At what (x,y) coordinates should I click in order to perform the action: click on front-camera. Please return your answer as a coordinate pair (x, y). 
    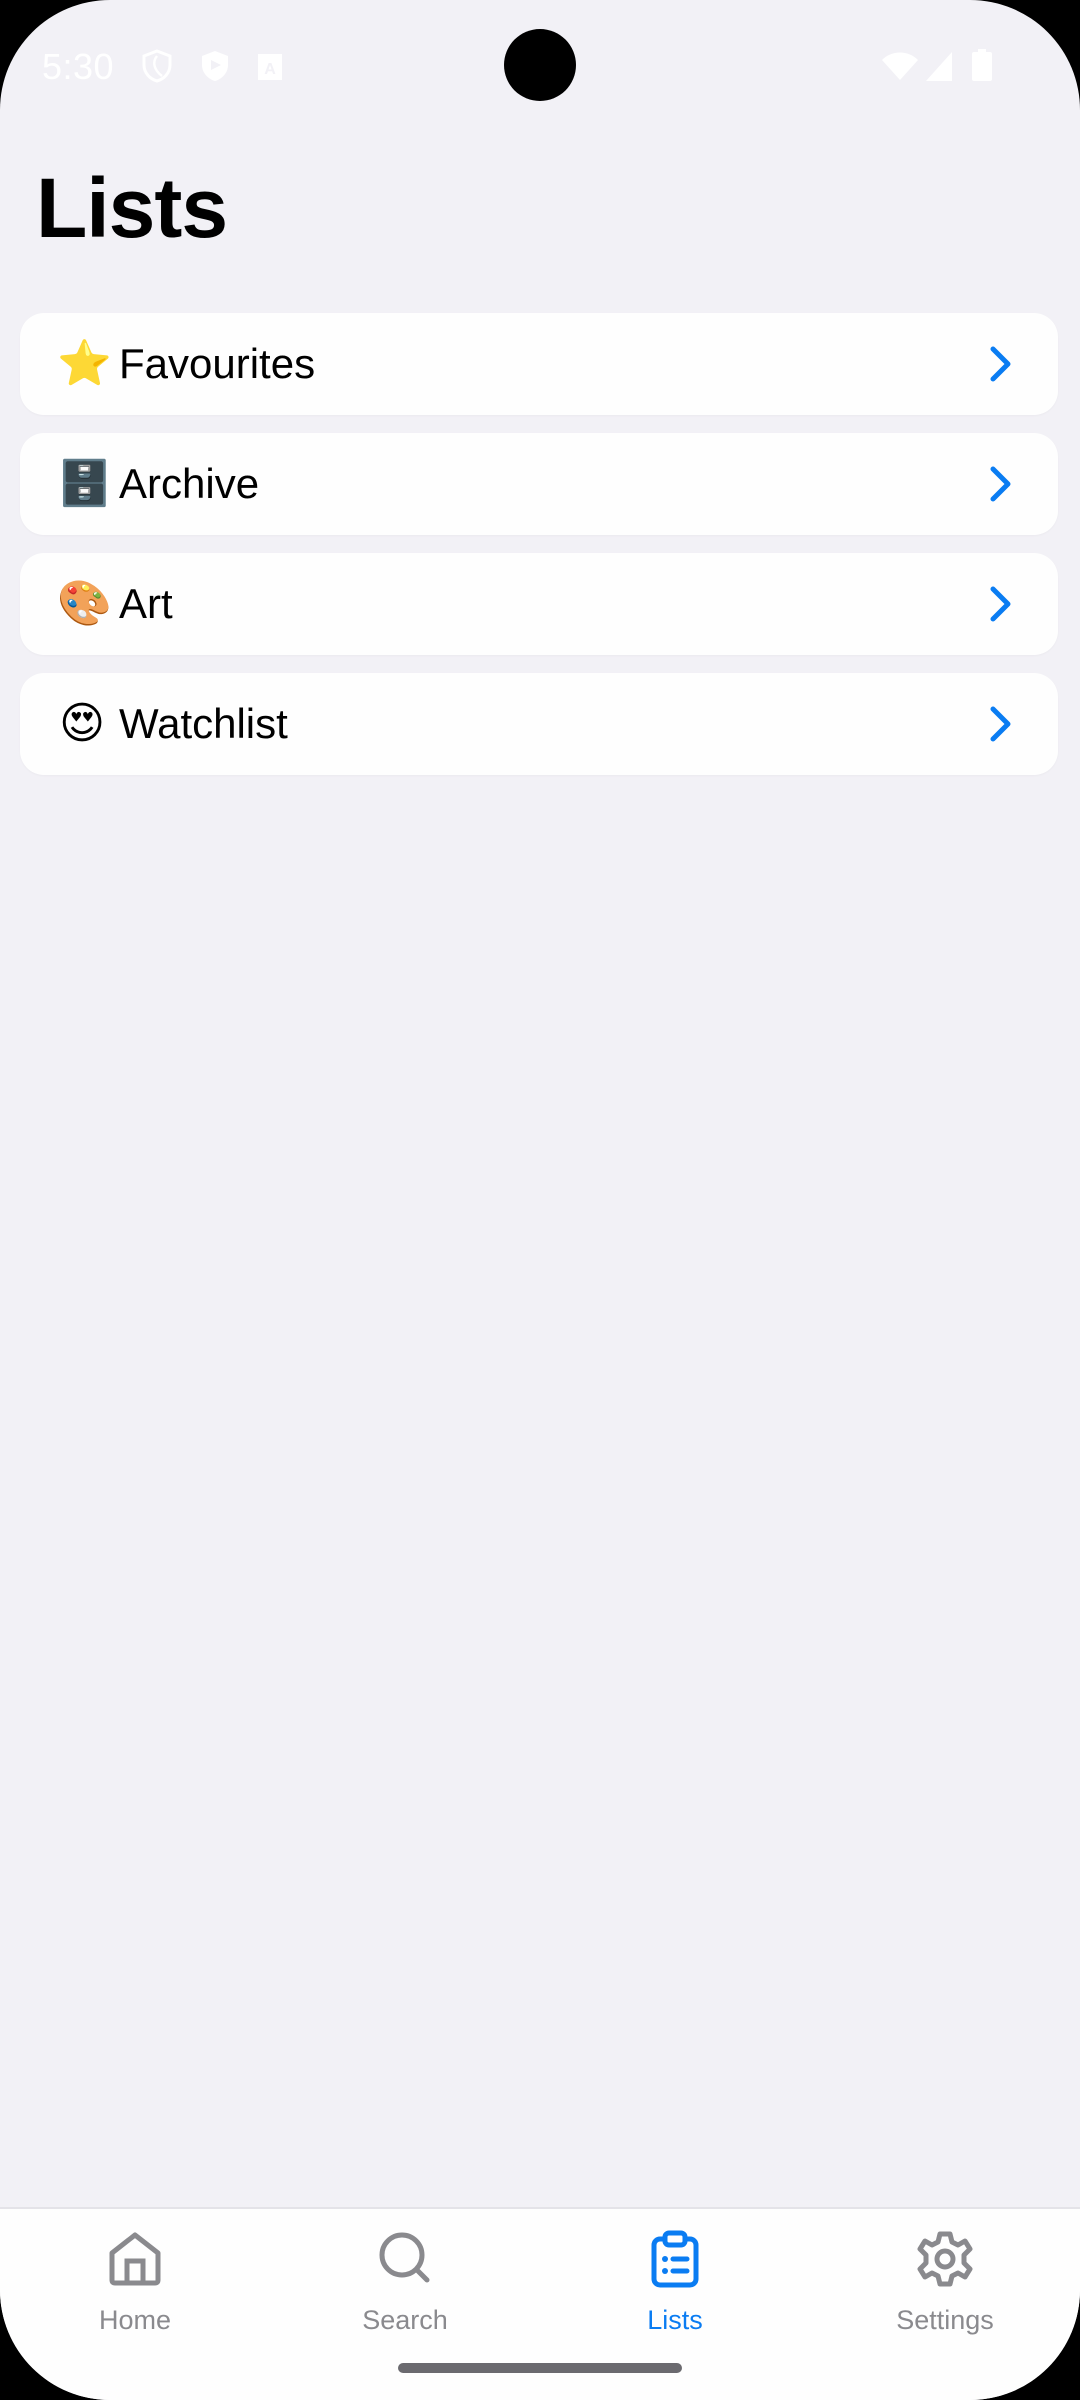
    Looking at the image, I should click on (540, 65).